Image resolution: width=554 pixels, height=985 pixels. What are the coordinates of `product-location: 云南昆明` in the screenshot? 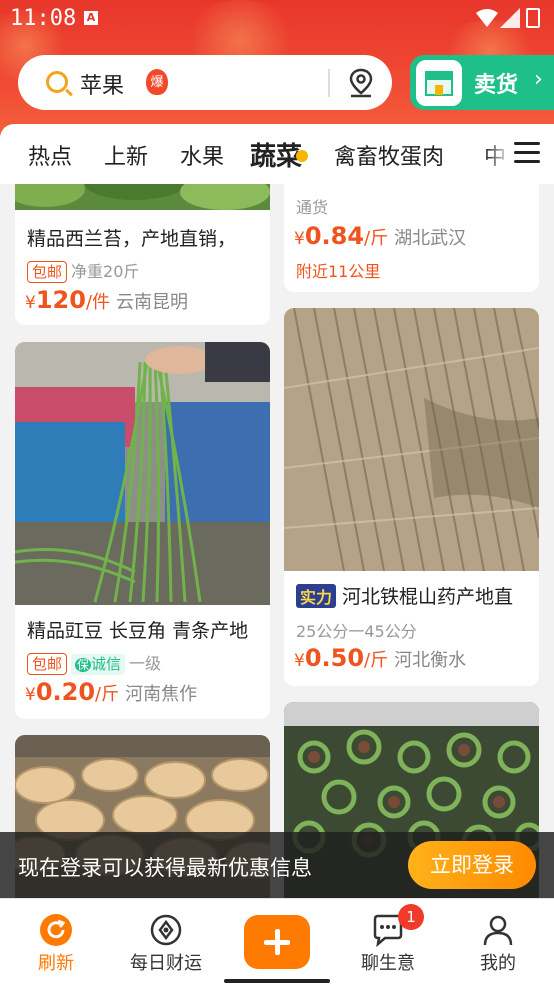 It's located at (152, 302).